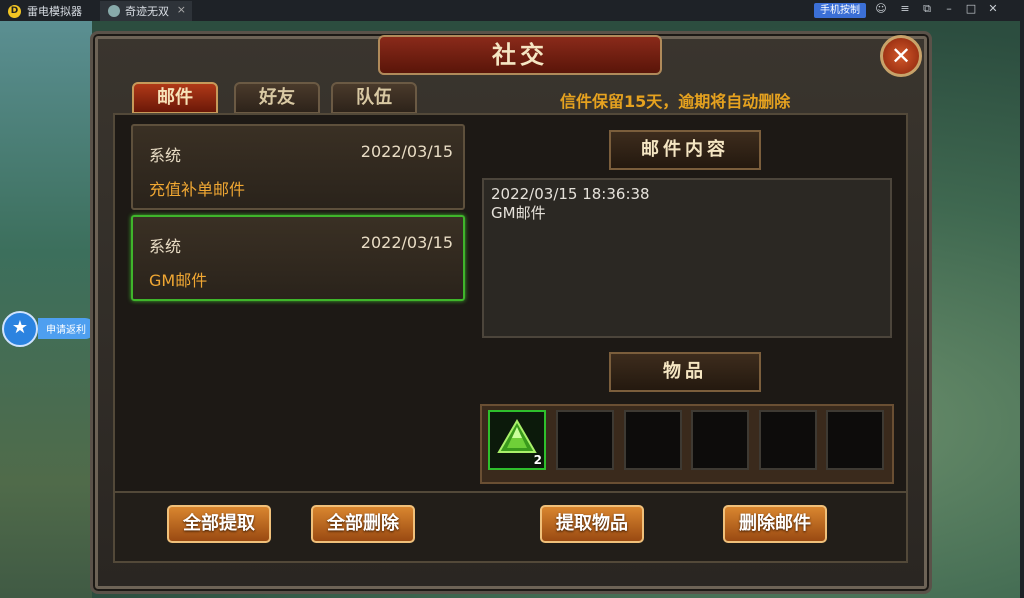 The width and height of the screenshot is (1024, 598). I want to click on emulator-tab-title: 奇迹无双, so click(147, 11).